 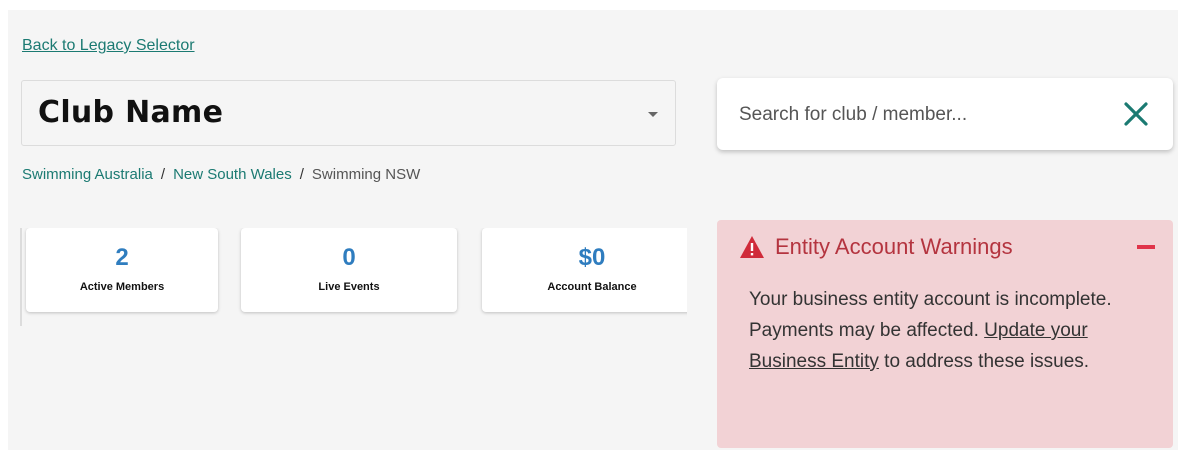 What do you see at coordinates (1146, 247) in the screenshot?
I see `collapse-minus-icon` at bounding box center [1146, 247].